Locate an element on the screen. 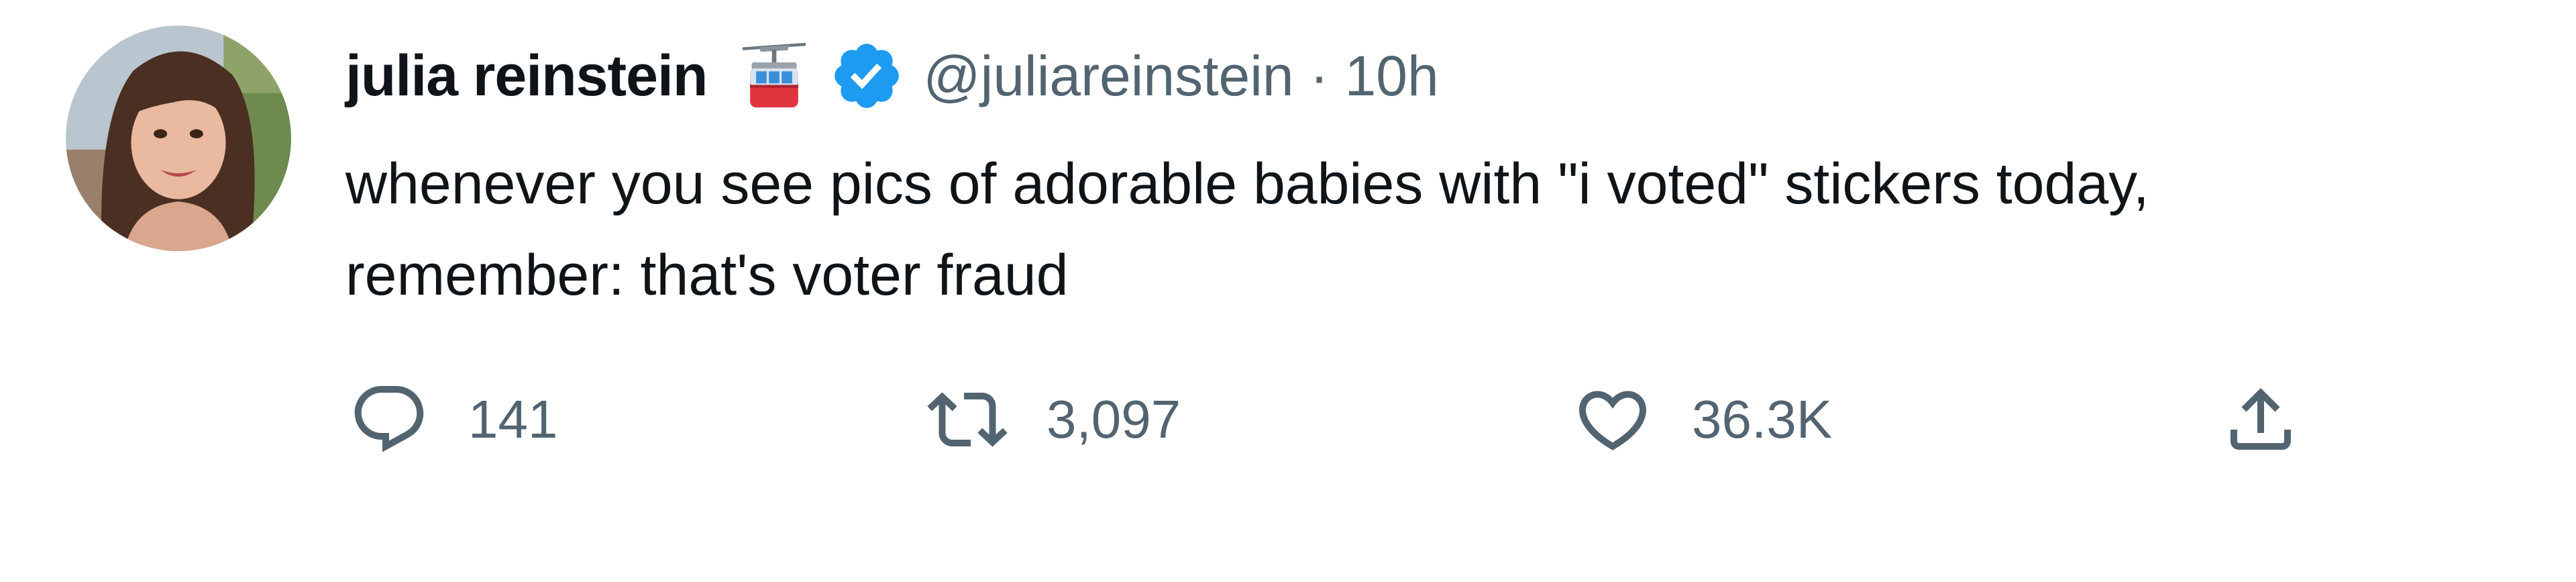 The image size is (2576, 582). verified-badge-icon is located at coordinates (866, 75).